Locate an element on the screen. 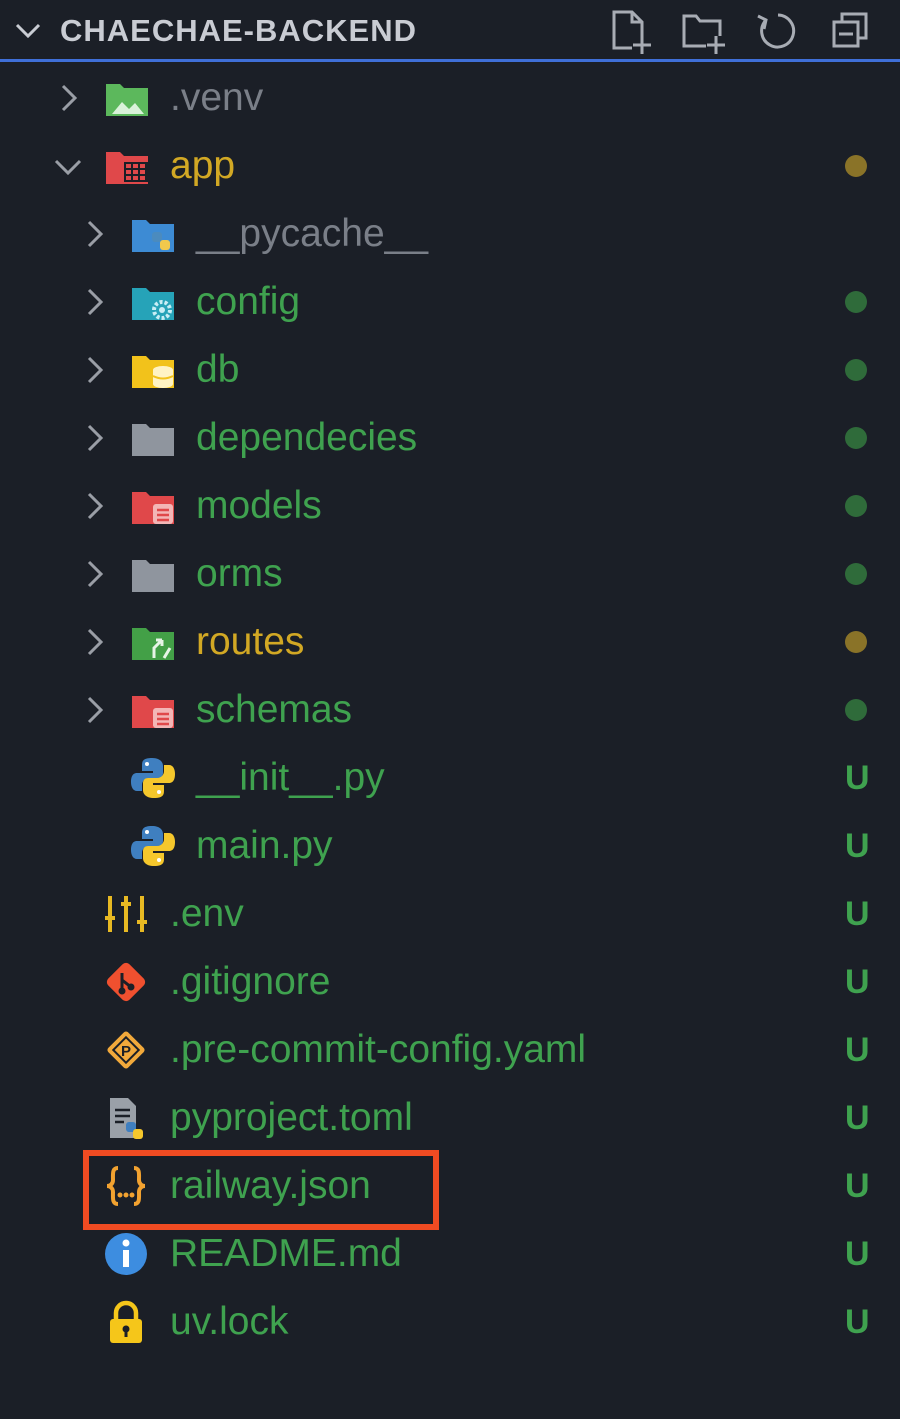 The image size is (900, 1419). tree-item-label: .gitignore is located at coordinates (250, 981).